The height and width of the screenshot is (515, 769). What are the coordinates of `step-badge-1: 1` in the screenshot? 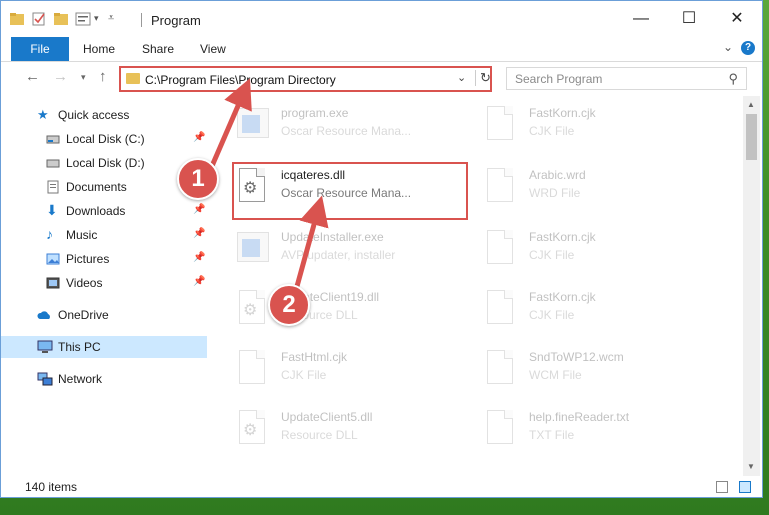 It's located at (198, 179).